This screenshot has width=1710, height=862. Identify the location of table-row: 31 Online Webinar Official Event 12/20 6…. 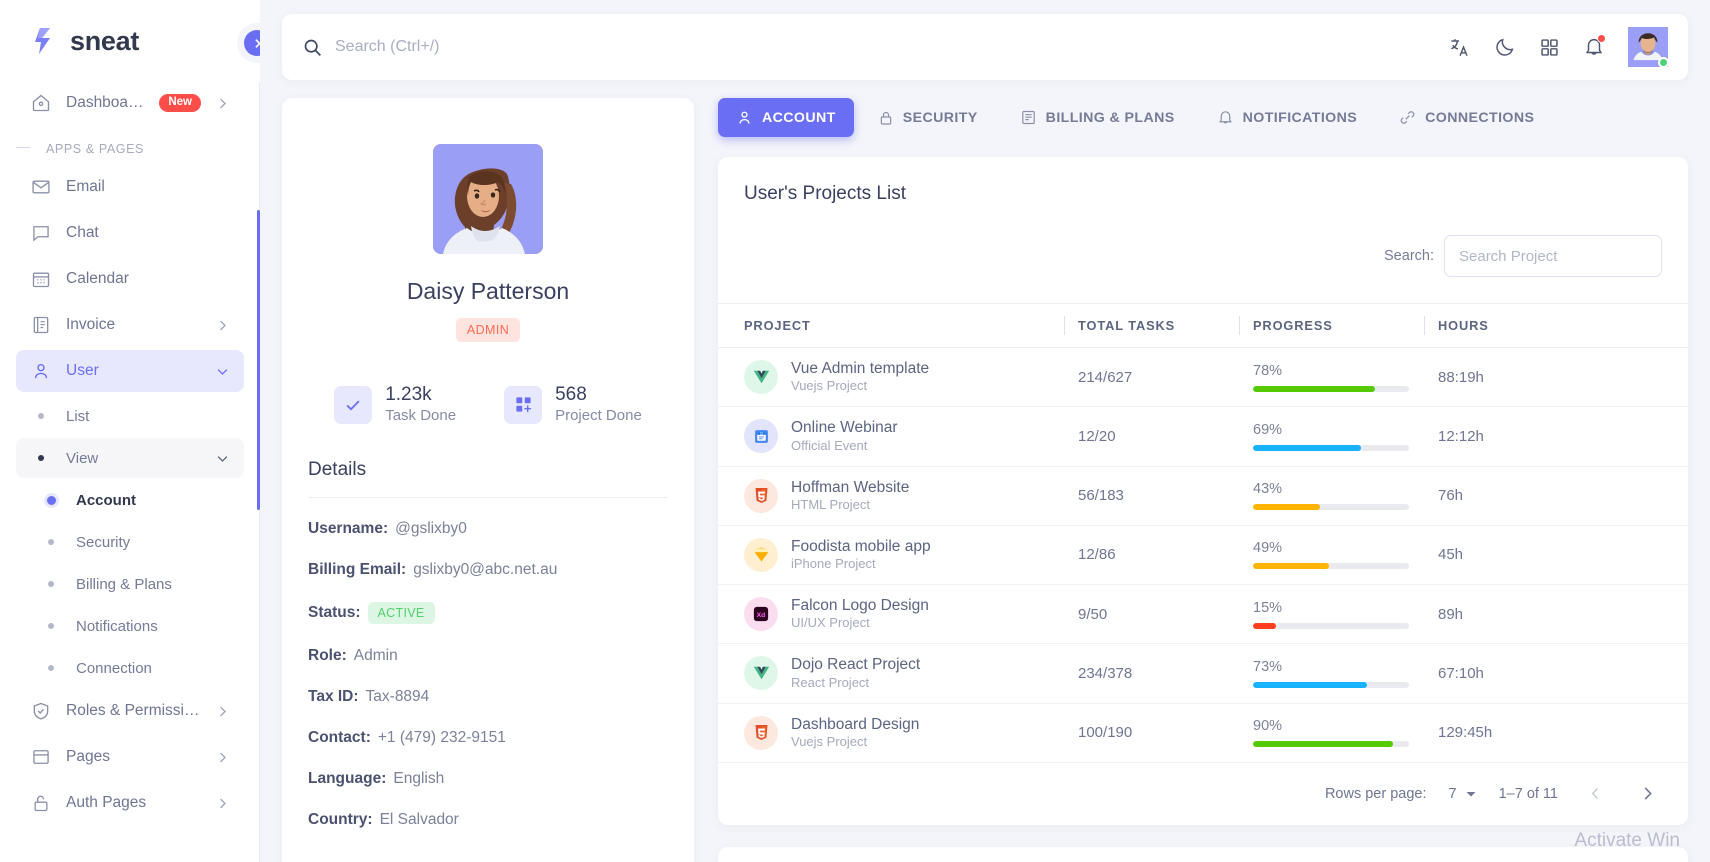
(1203, 436).